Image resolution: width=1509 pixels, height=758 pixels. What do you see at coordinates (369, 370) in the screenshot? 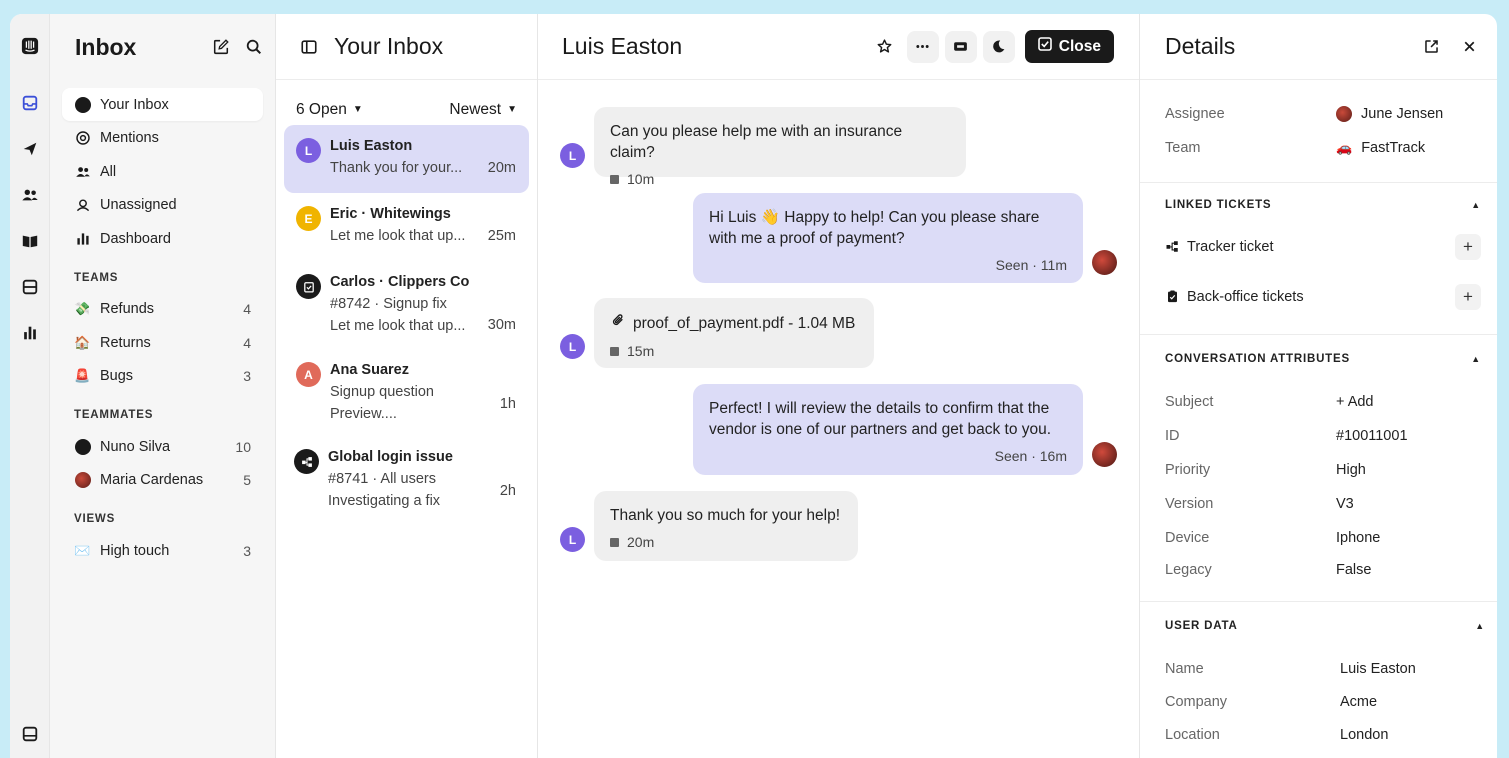
I see `conversation-name: Ana Suarez` at bounding box center [369, 370].